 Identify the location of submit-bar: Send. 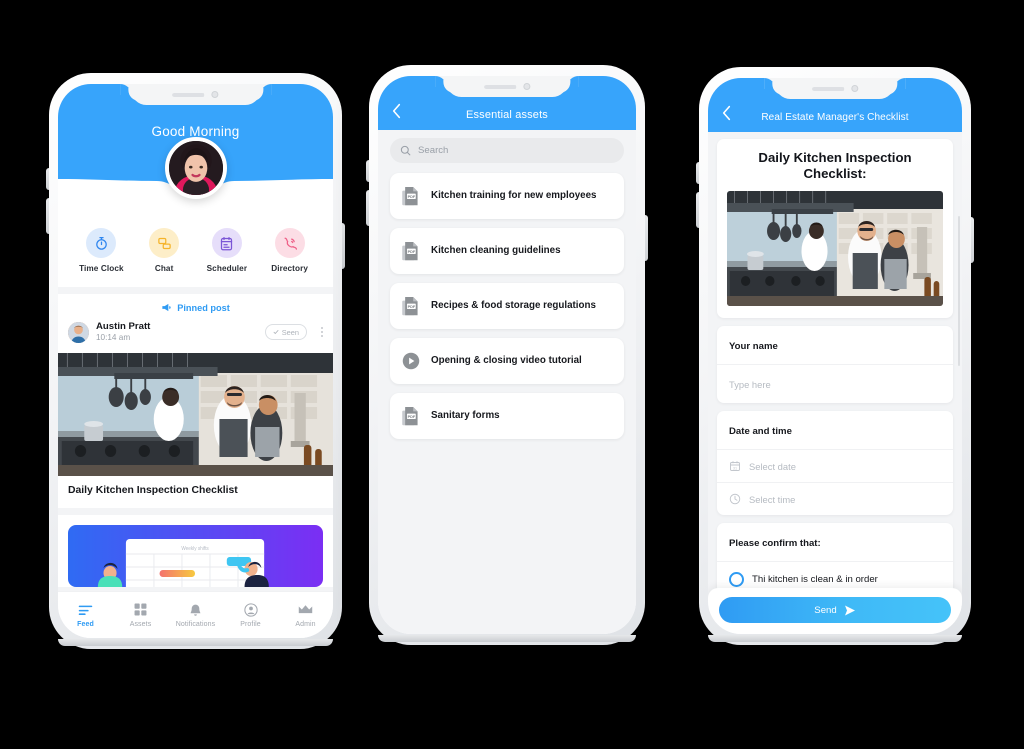
(835, 611).